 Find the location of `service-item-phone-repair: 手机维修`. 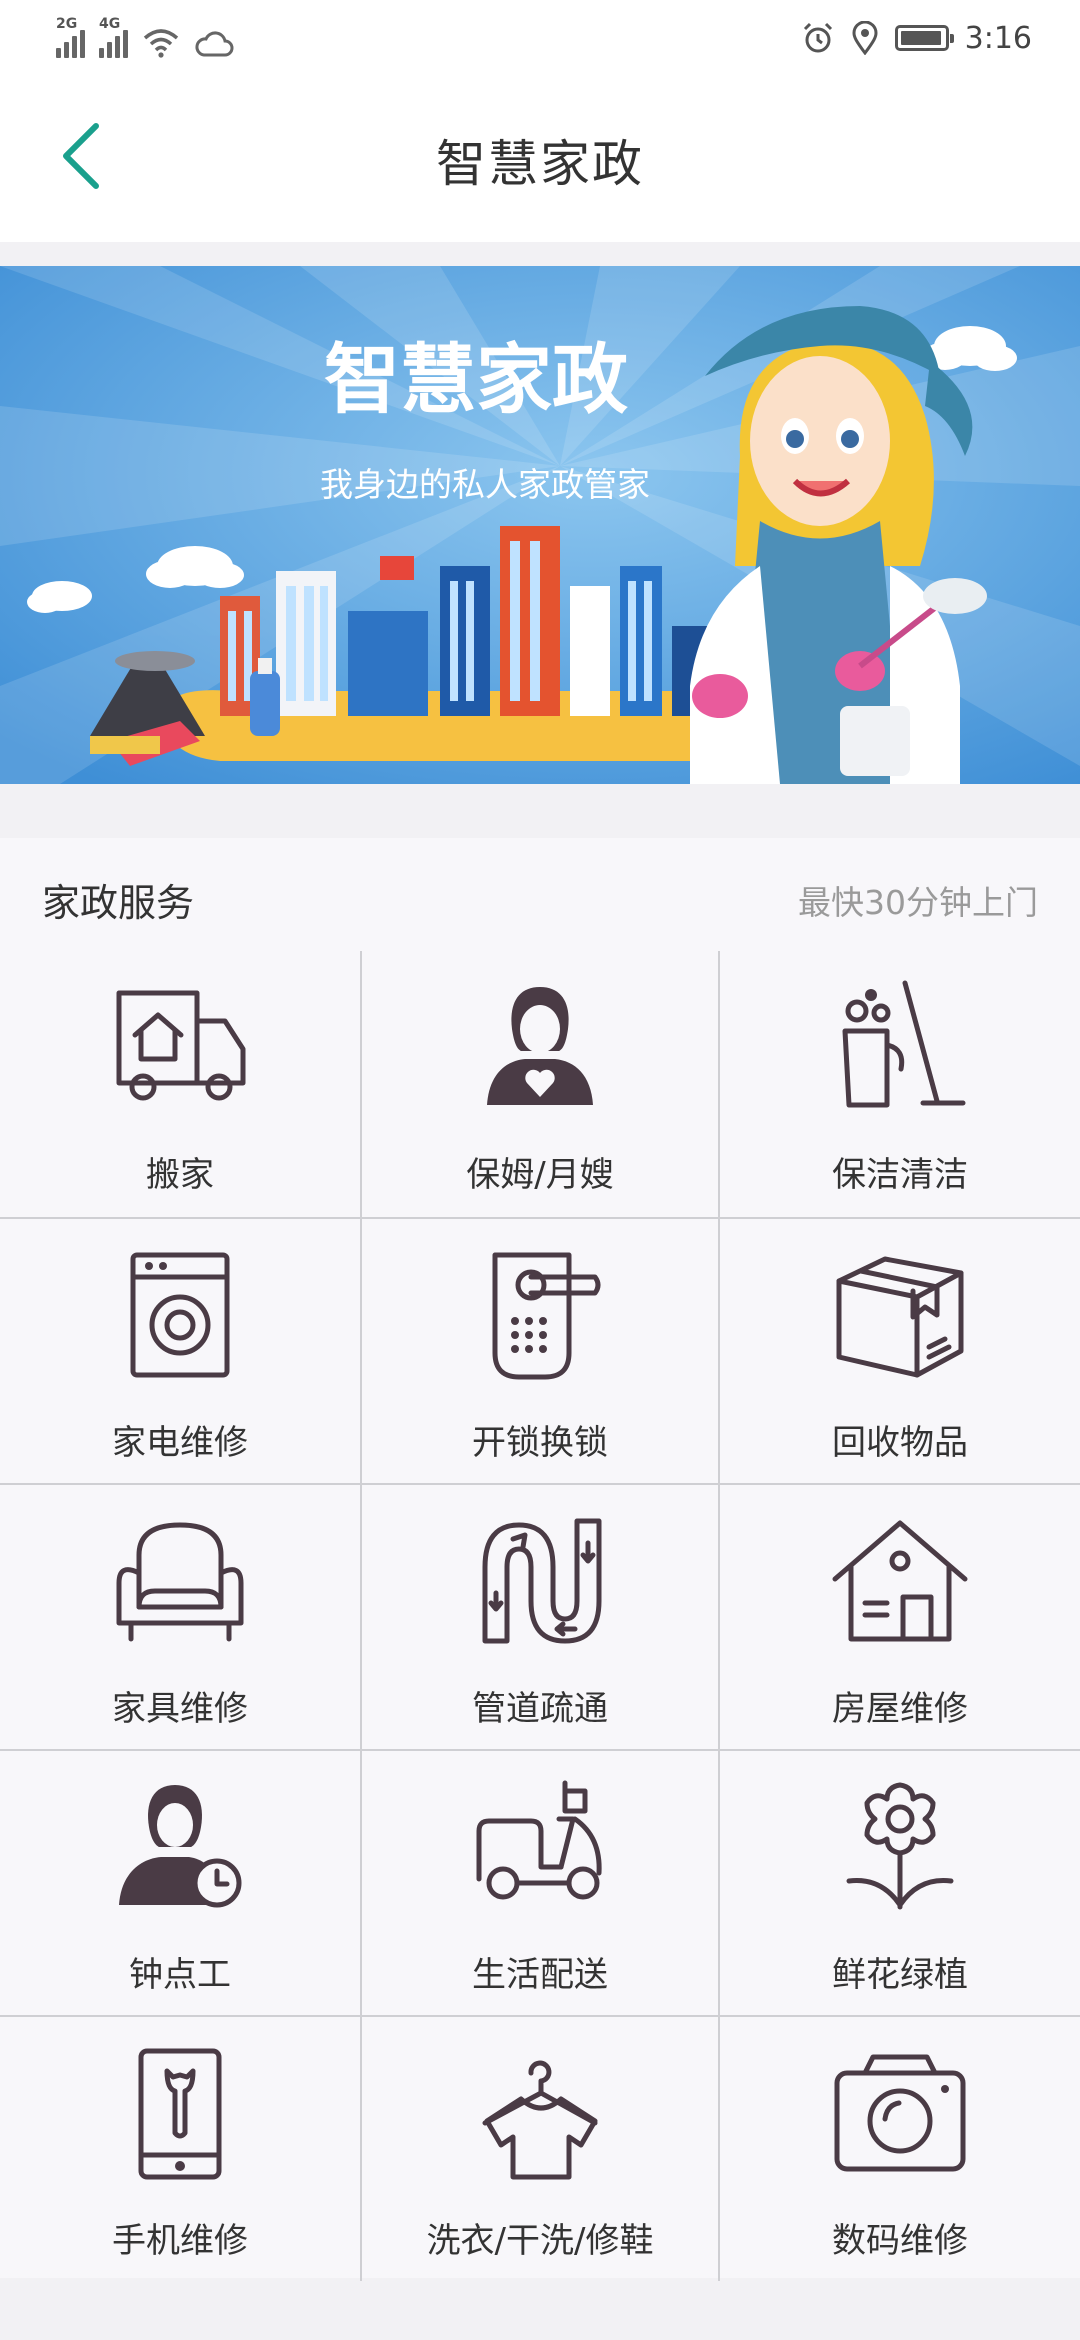

service-item-phone-repair: 手机维修 is located at coordinates (180, 2148).